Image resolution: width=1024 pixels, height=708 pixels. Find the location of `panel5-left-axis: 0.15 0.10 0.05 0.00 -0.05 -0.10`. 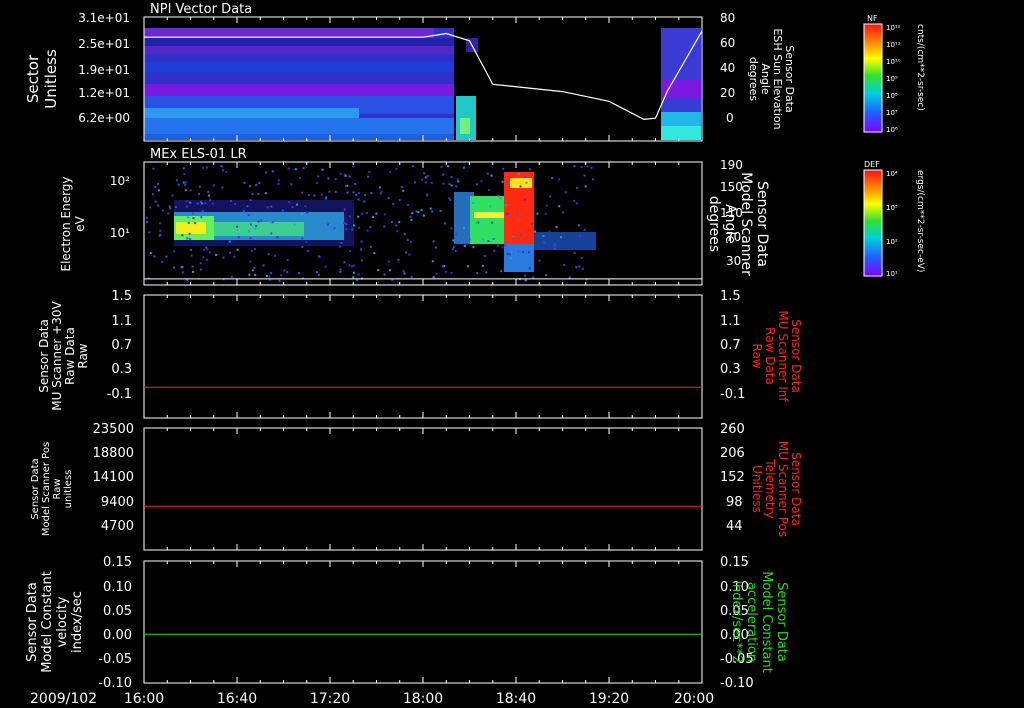

panel5-left-axis: 0.15 0.10 0.05 0.00 -0.05 -0.10 is located at coordinates (115, 623).